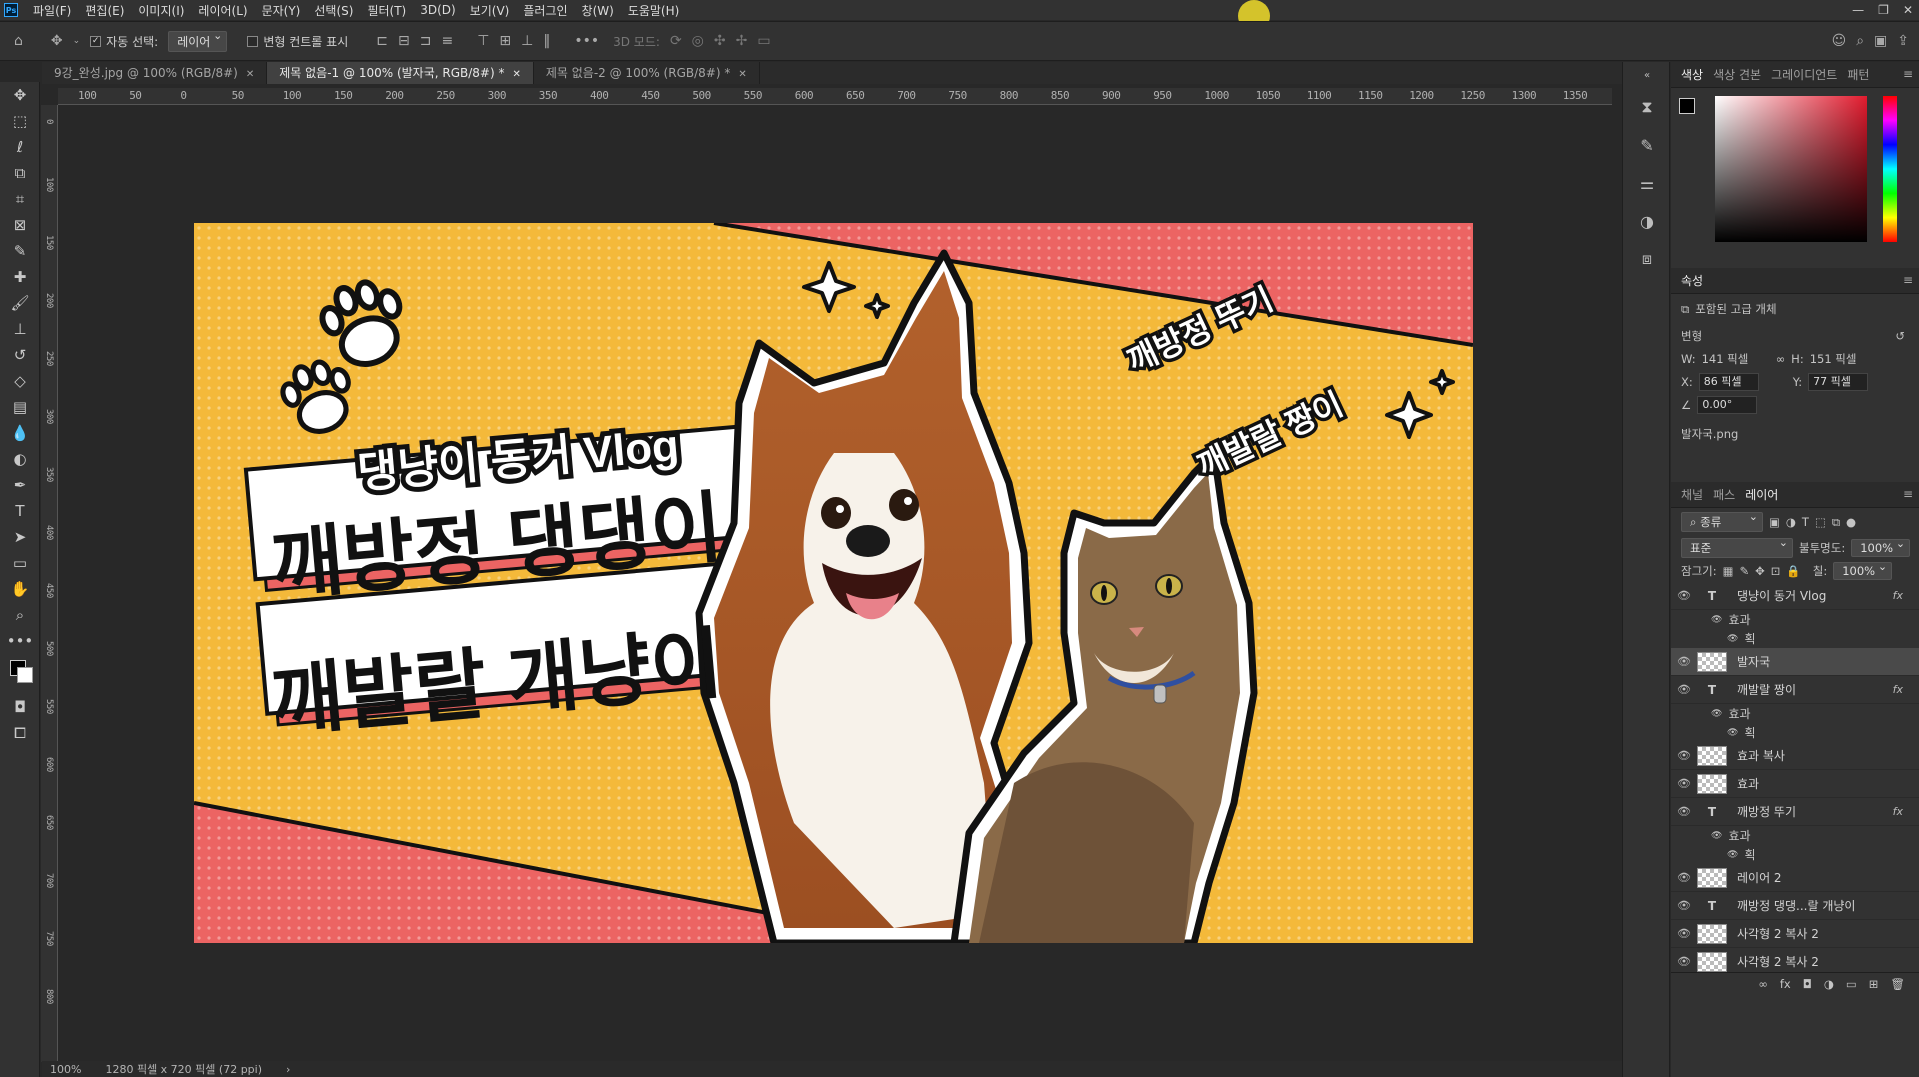  Describe the element at coordinates (447, 41) in the screenshot. I see `distribute-icon: ≡` at that location.